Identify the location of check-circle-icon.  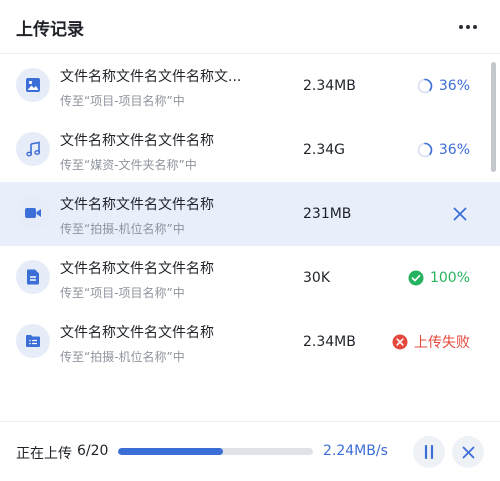
(416, 278).